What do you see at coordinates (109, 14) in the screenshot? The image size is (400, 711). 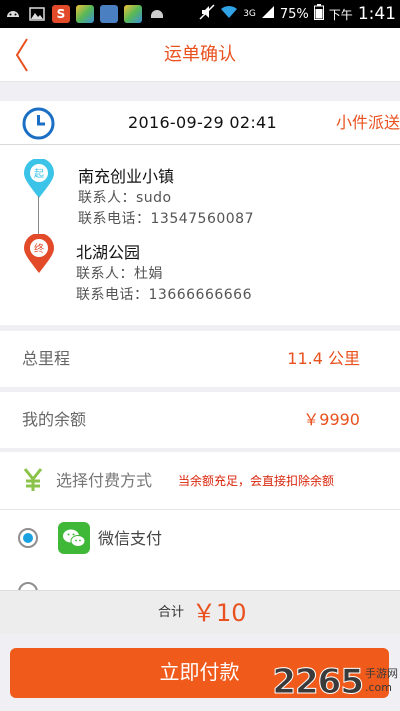 I see `app-blue-icon` at bounding box center [109, 14].